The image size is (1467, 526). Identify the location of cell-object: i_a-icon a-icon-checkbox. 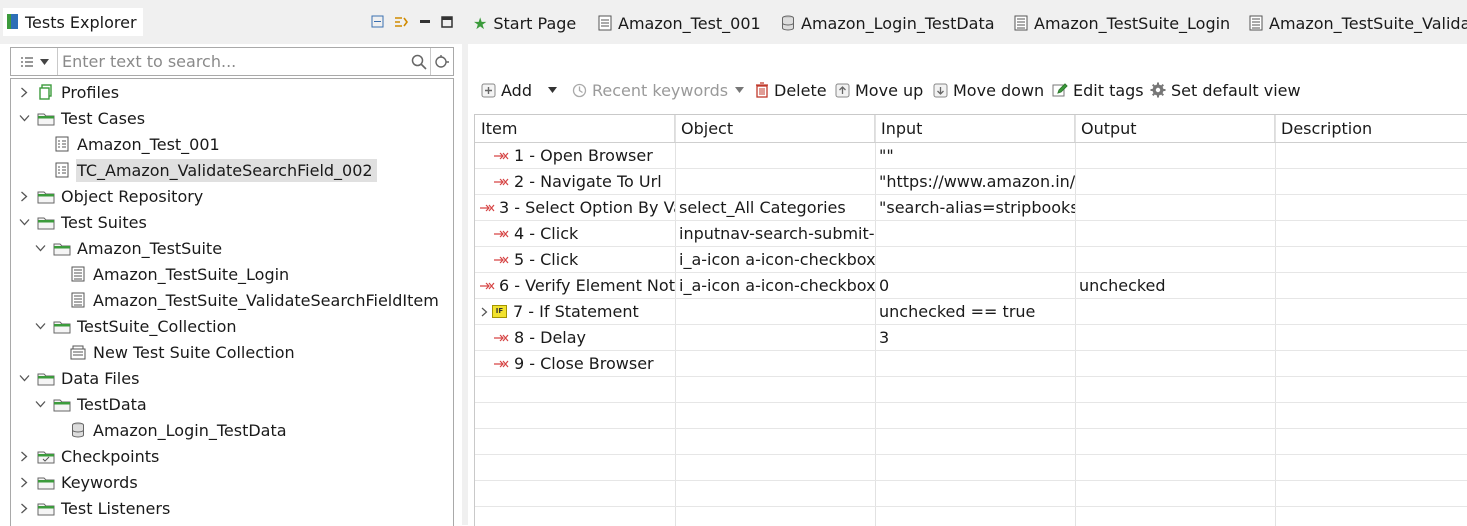
(775, 285).